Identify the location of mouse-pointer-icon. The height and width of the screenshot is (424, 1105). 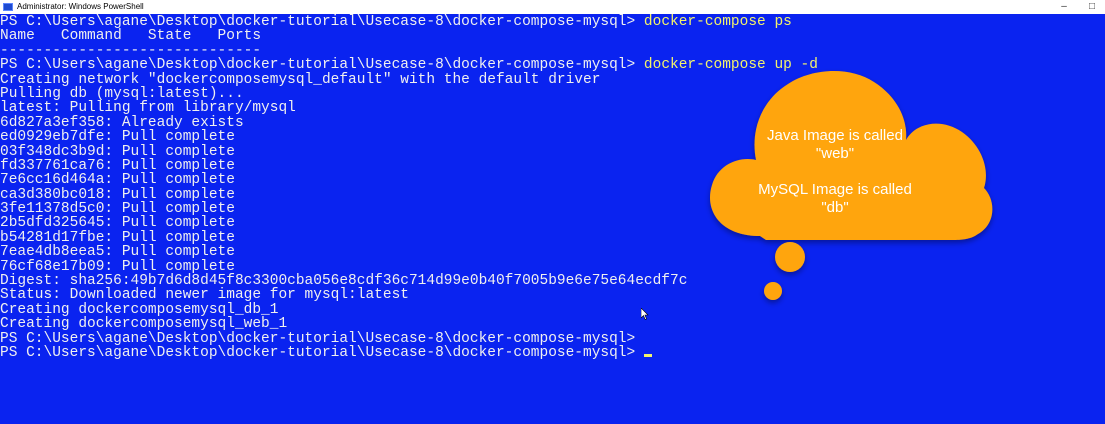
(645, 314).